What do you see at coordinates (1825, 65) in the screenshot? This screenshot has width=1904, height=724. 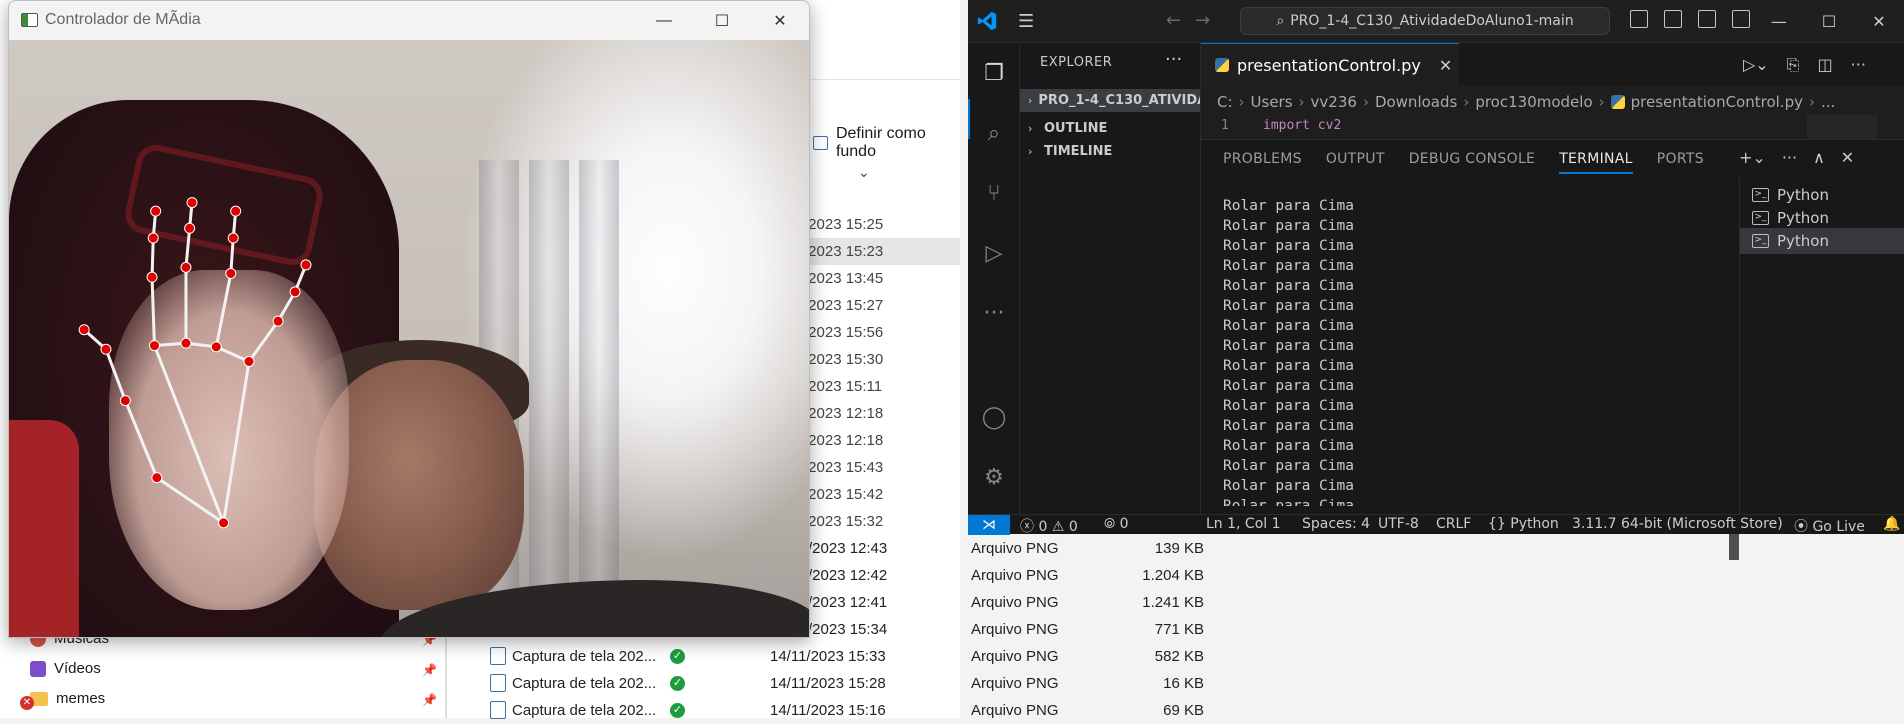 I see `split-editor-icon: ◫` at bounding box center [1825, 65].